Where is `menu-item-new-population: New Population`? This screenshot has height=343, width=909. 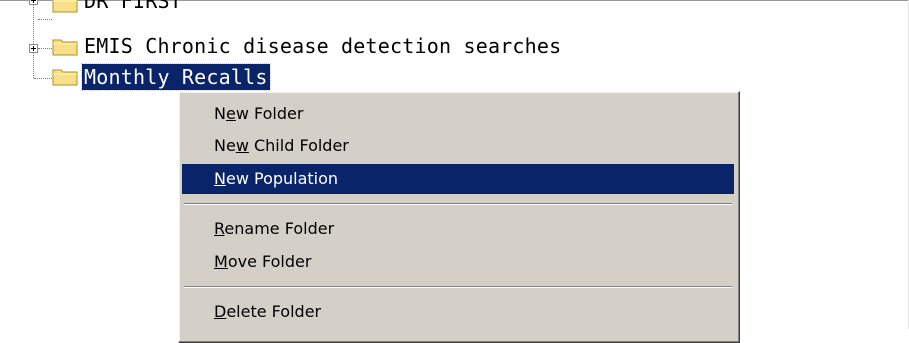
menu-item-new-population: New Population is located at coordinates (458, 179).